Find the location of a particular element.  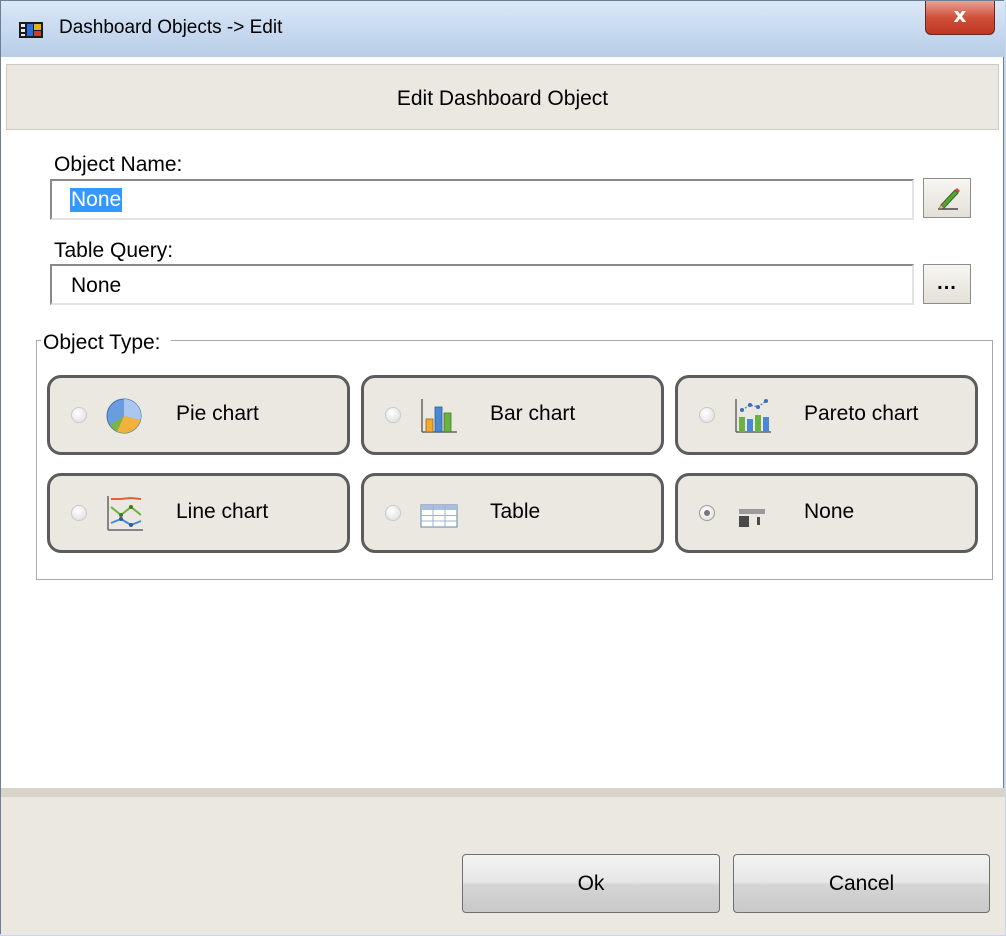

pareto-chart-label: Pareto chart is located at coordinates (861, 413).